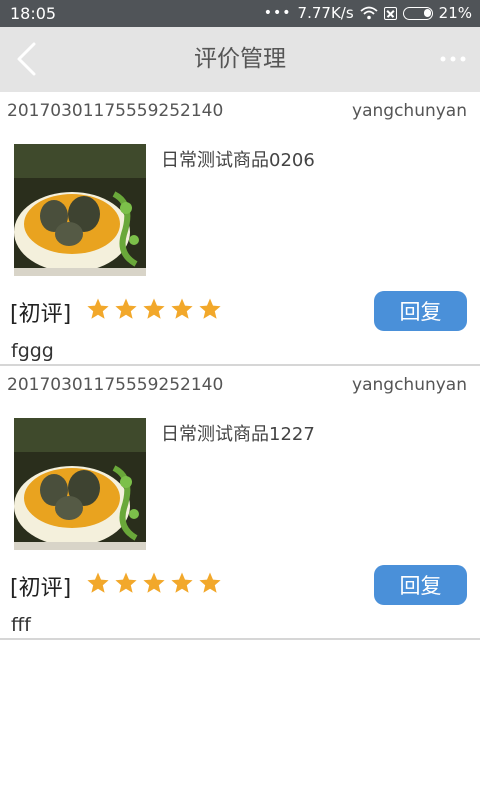  What do you see at coordinates (32, 351) in the screenshot?
I see `review-comment: fggg` at bounding box center [32, 351].